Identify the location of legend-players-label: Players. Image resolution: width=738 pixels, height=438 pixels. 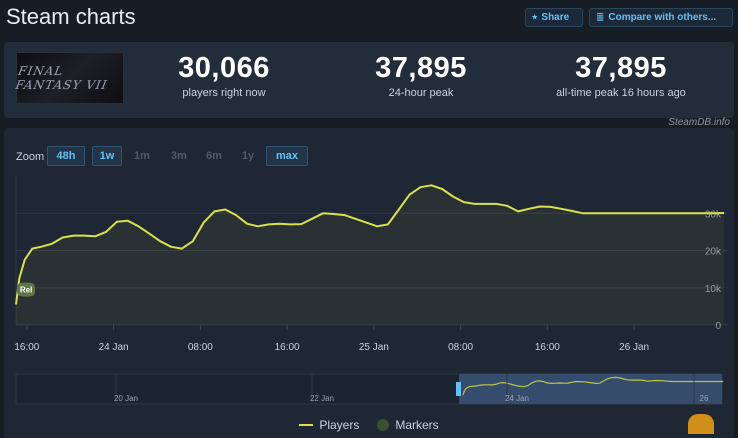
(339, 425).